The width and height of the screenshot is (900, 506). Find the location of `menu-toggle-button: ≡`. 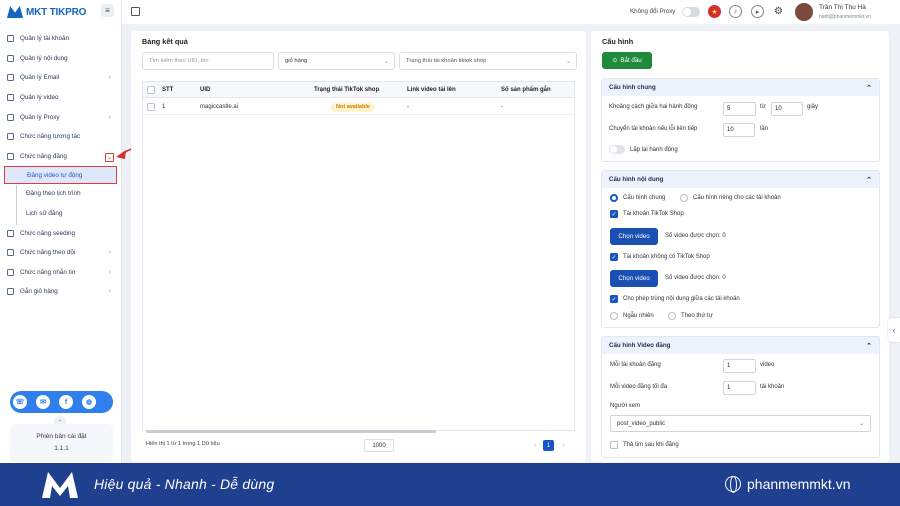

menu-toggle-button: ≡ is located at coordinates (107, 10).